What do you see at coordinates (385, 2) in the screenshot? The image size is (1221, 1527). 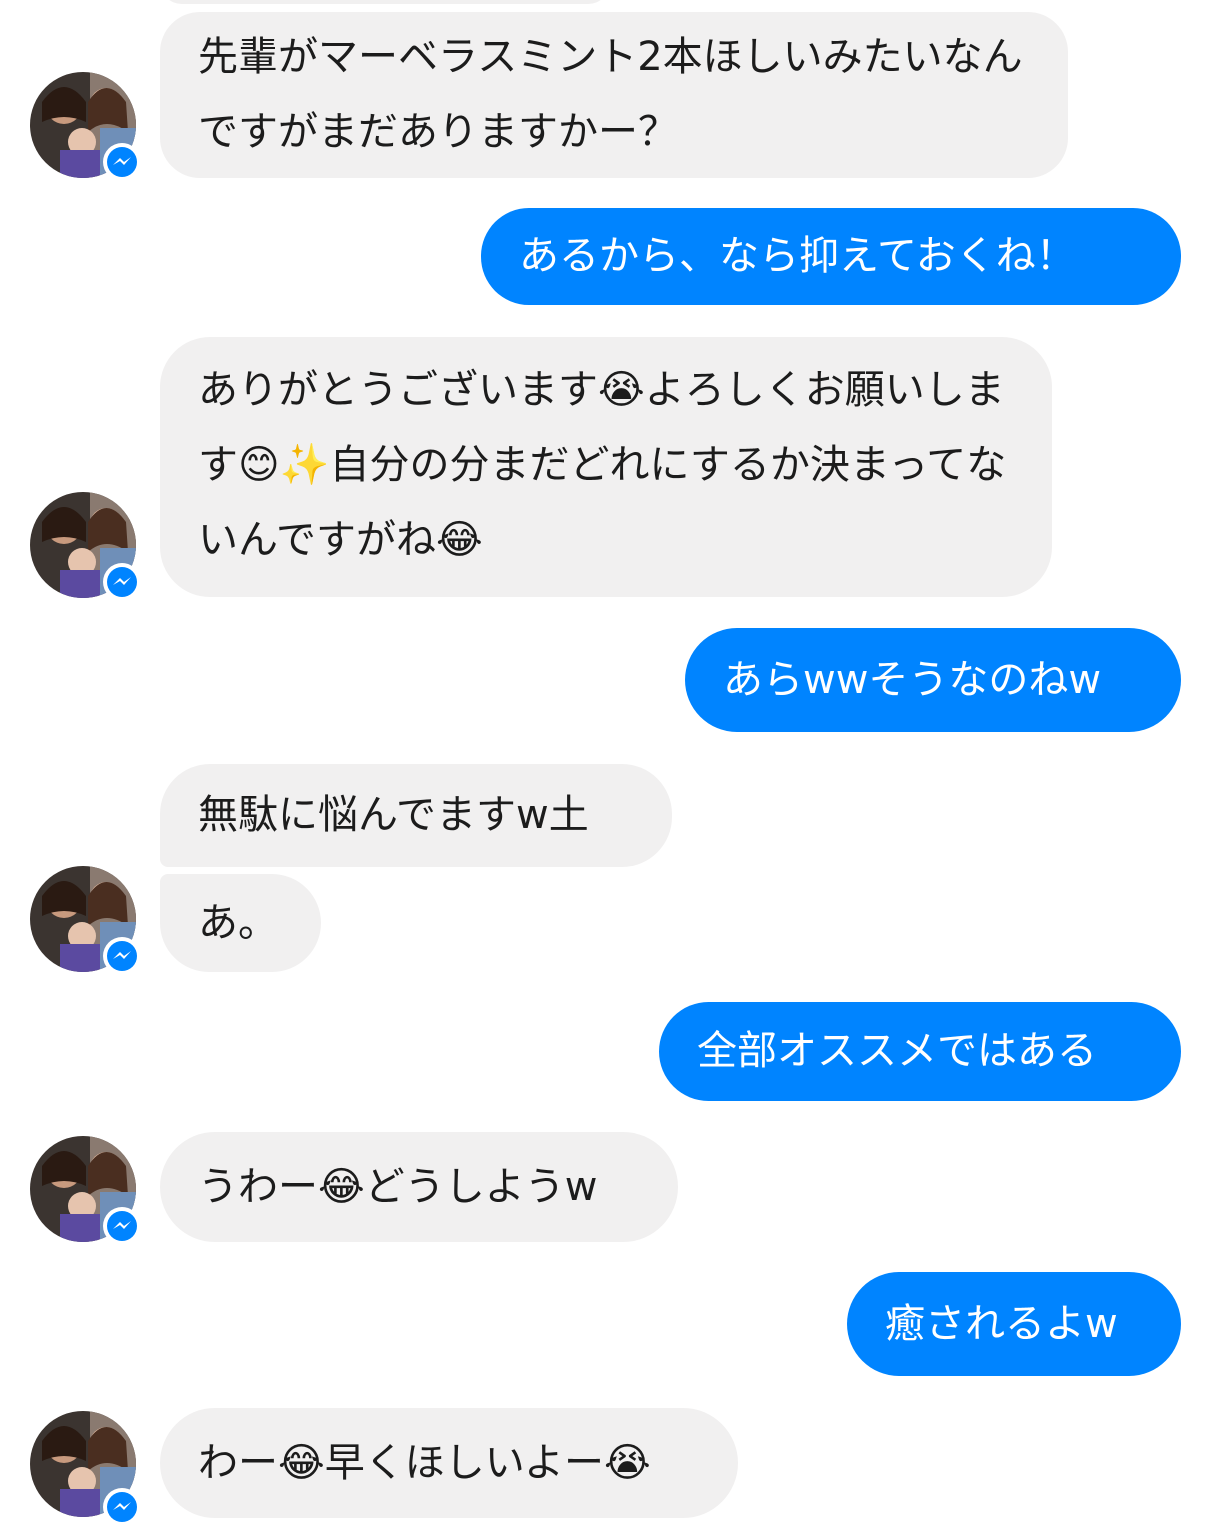 I see `previous-message-stub` at bounding box center [385, 2].